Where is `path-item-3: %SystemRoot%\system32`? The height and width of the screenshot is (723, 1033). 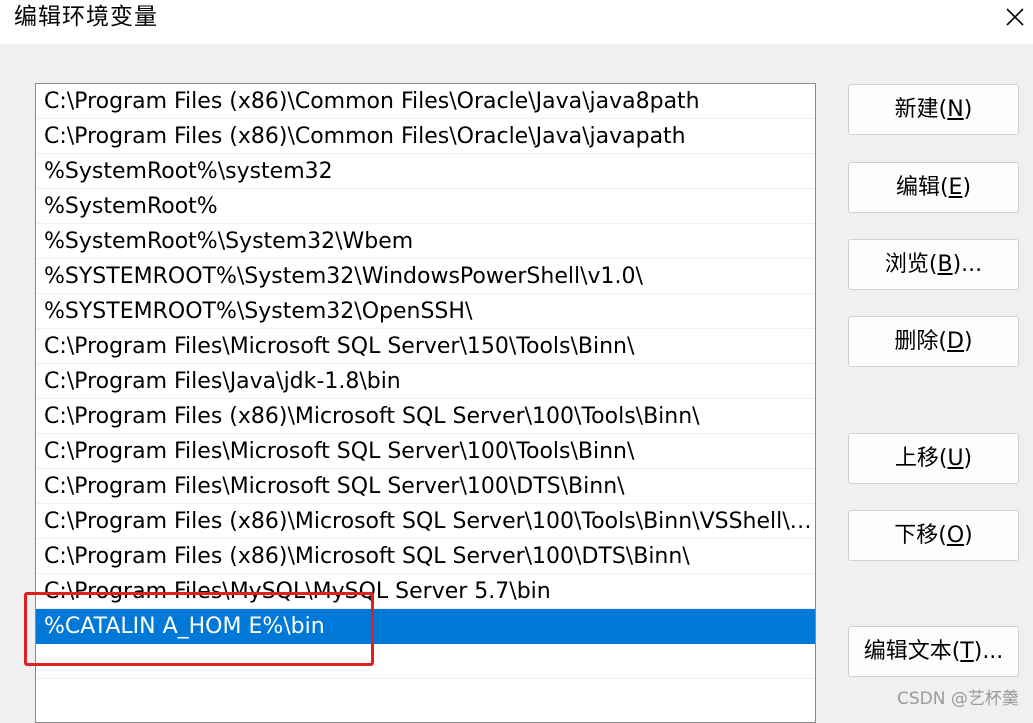
path-item-3: %SystemRoot%\system32 is located at coordinates (425, 171).